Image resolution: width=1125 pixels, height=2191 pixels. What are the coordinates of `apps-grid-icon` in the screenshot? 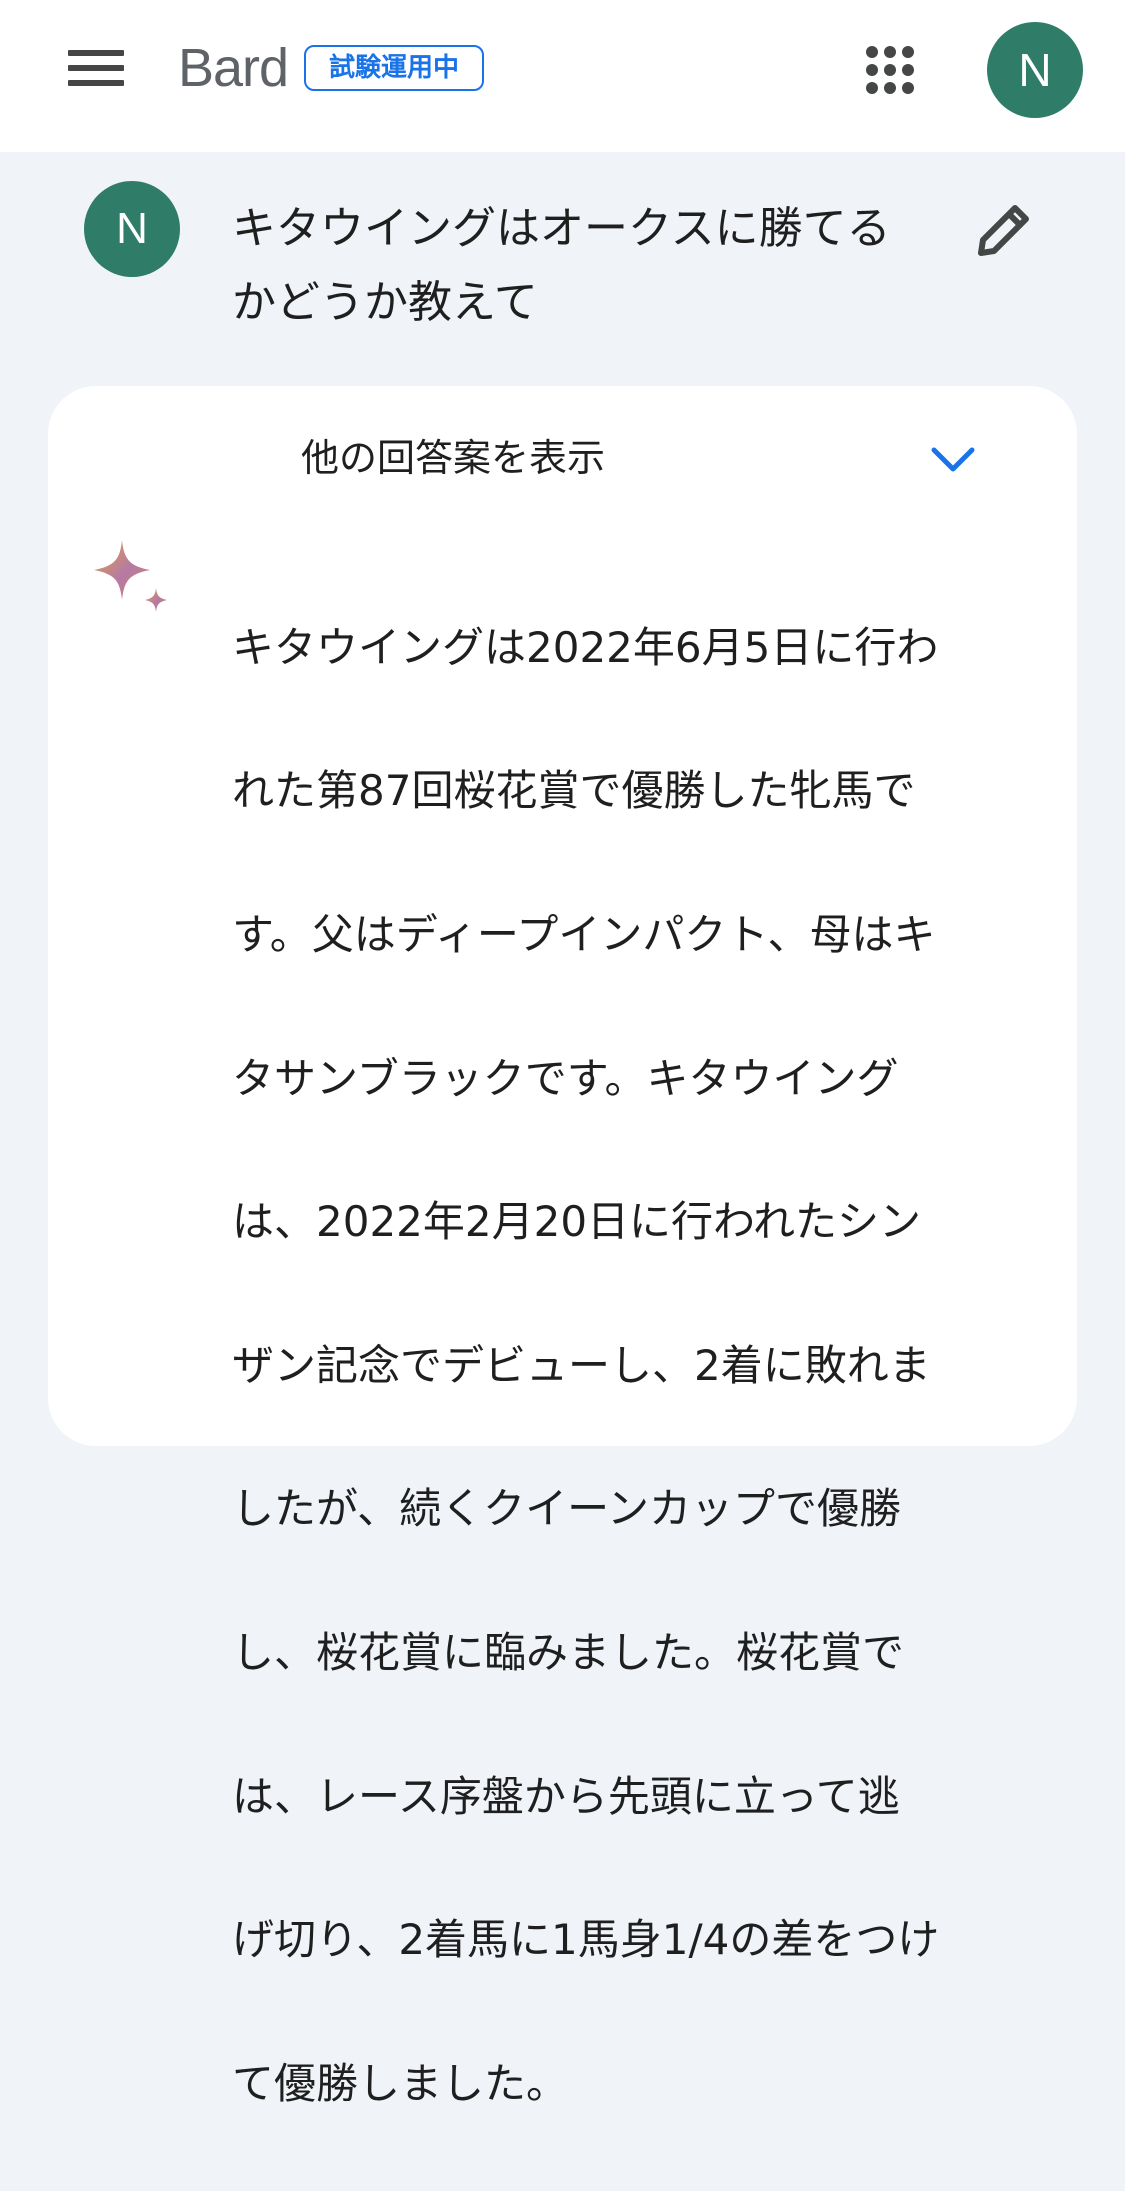 It's located at (890, 70).